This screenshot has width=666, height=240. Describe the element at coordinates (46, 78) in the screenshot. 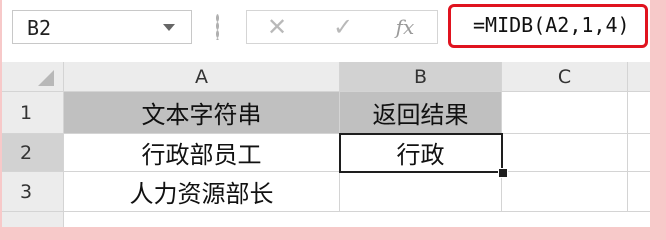

I see `select-all-icon` at that location.